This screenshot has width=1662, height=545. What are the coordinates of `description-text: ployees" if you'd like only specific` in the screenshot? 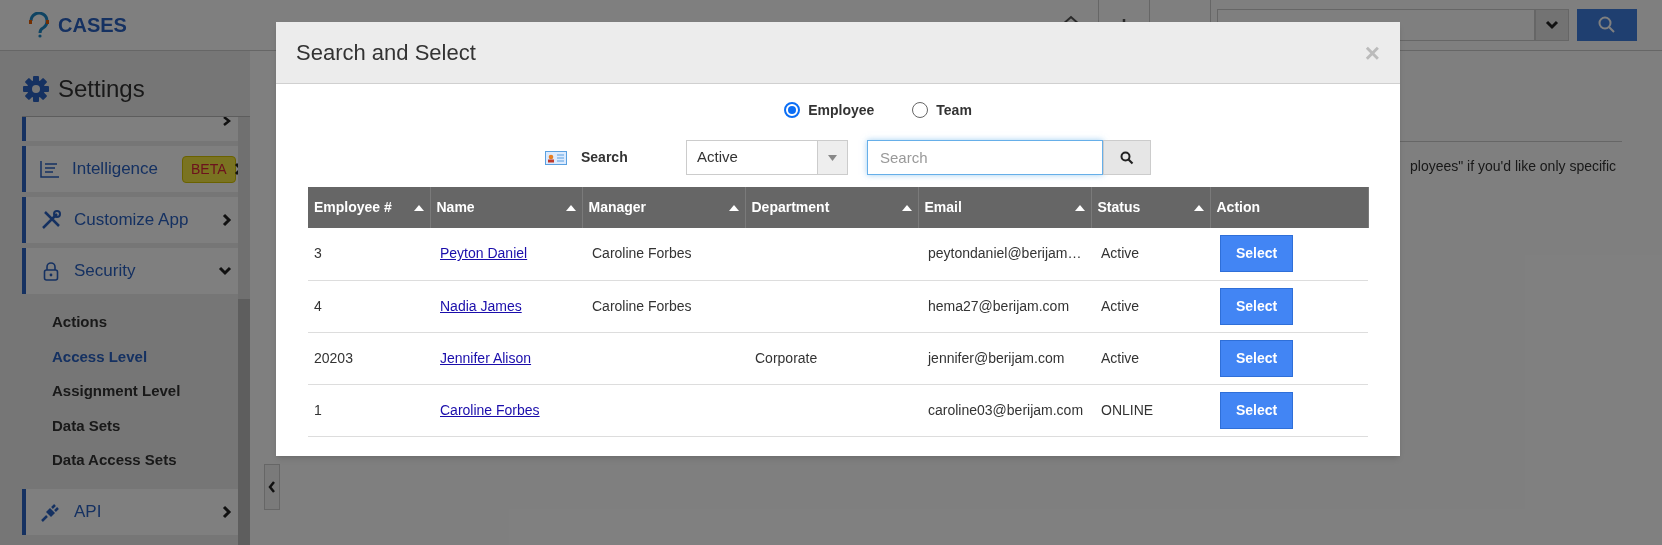 It's located at (1513, 166).